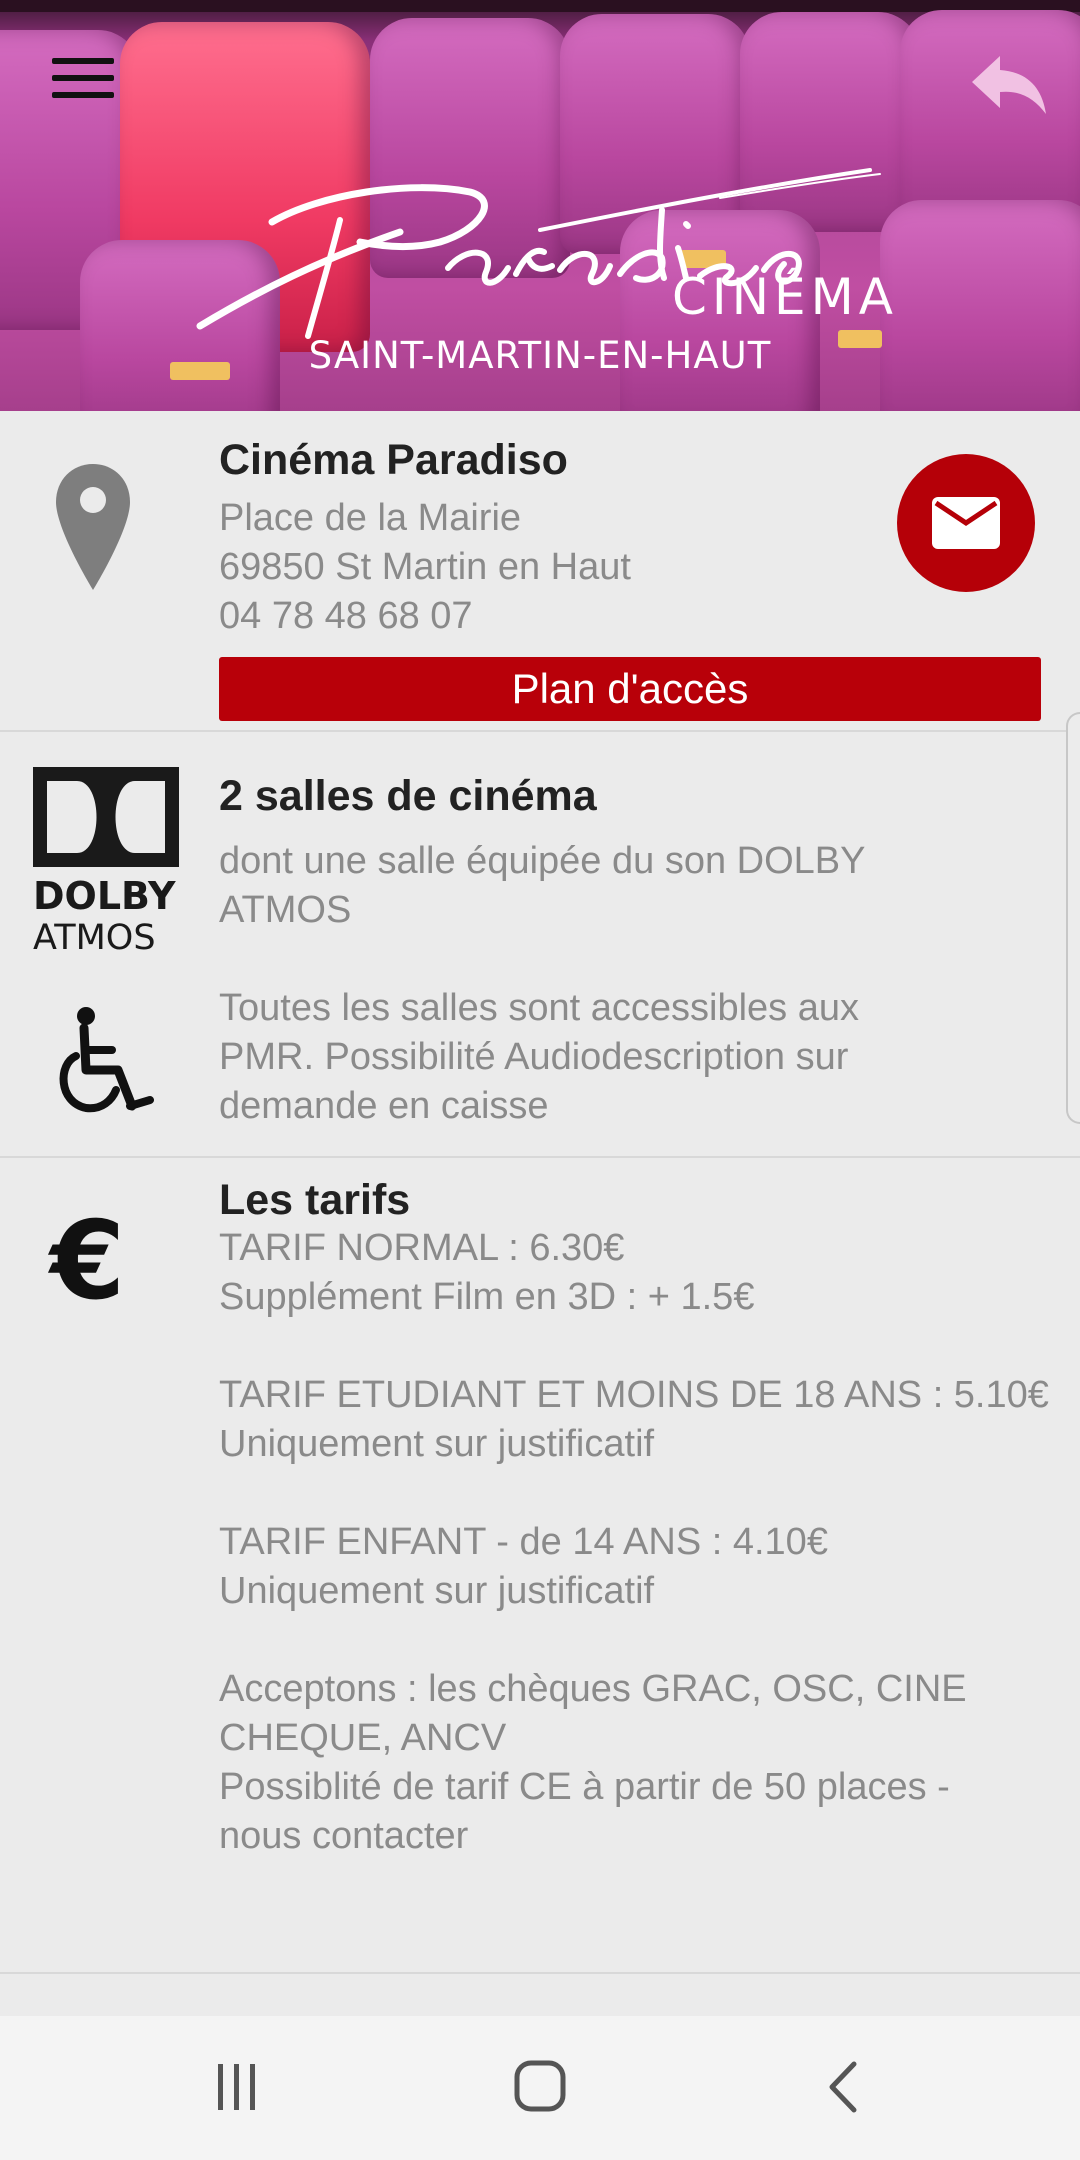  I want to click on logo-town: SAINT-MARTIN-EN-HAUT, so click(540, 355).